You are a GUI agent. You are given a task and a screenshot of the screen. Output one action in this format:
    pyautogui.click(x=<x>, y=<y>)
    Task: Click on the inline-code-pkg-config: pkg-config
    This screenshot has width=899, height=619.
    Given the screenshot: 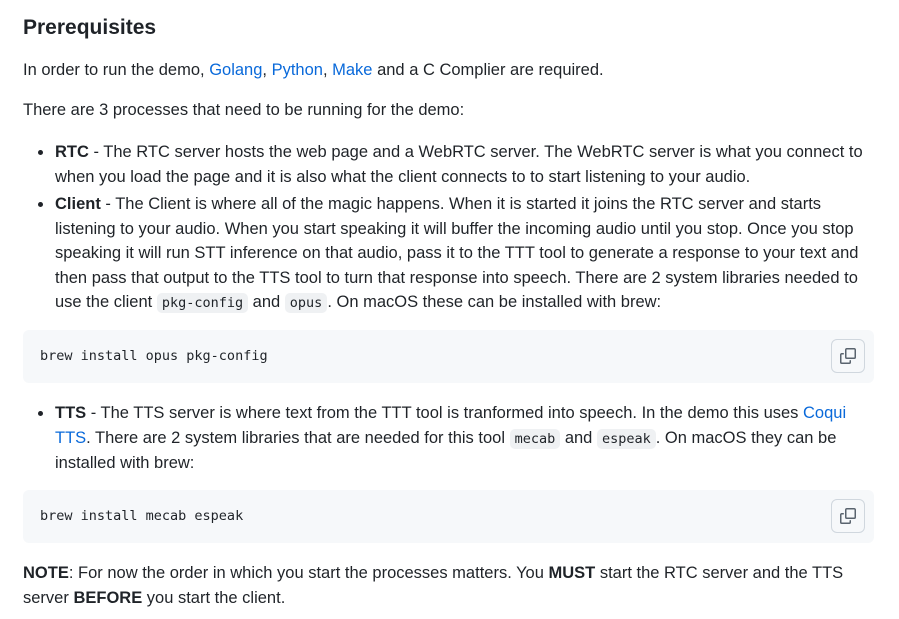 What is the action you would take?
    pyautogui.click(x=202, y=303)
    